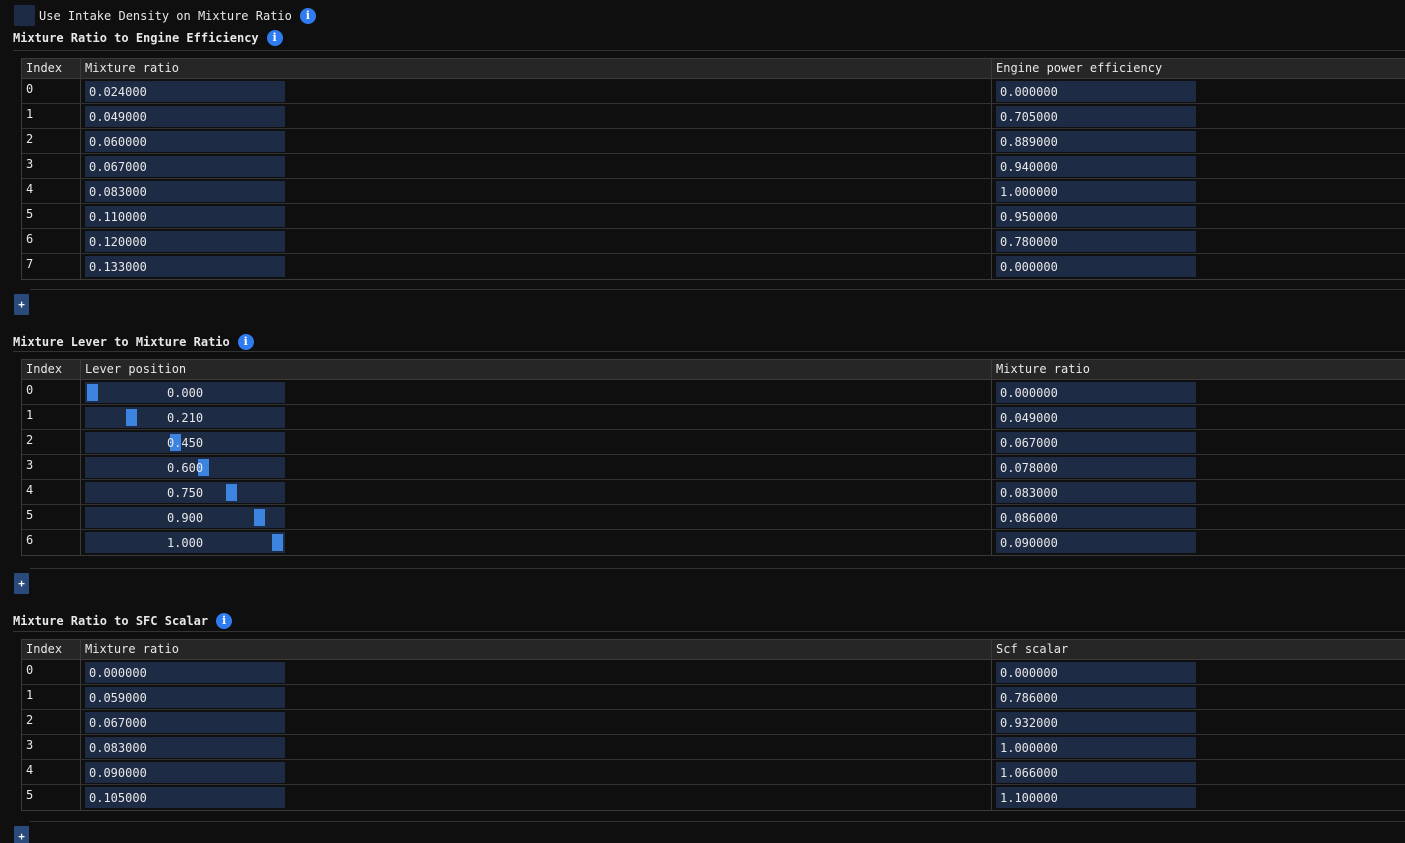 This screenshot has height=843, width=1405. Describe the element at coordinates (1096, 141) in the screenshot. I see `output-value-field: 0.889000` at that location.